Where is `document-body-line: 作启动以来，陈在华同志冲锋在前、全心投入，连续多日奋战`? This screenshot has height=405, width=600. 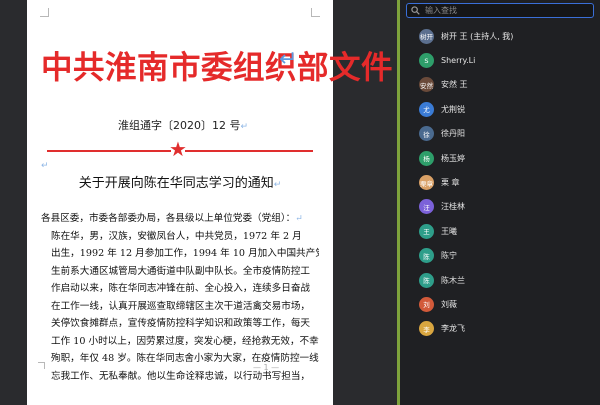 document-body-line: 作启动以来，陈在华同志冲锋在前、全心投入，连续多日奋战 is located at coordinates (180, 289).